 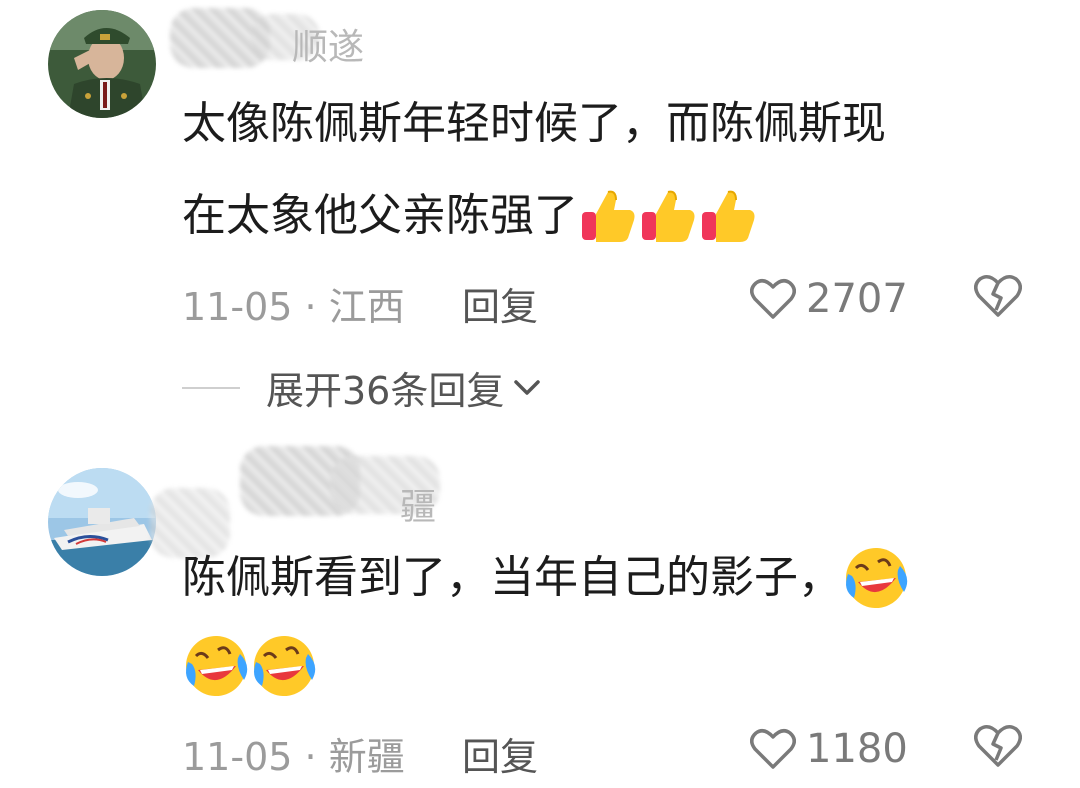 I want to click on comment-text-line: 陈佩斯看到了，当年自己的影子，, so click(x=512, y=577).